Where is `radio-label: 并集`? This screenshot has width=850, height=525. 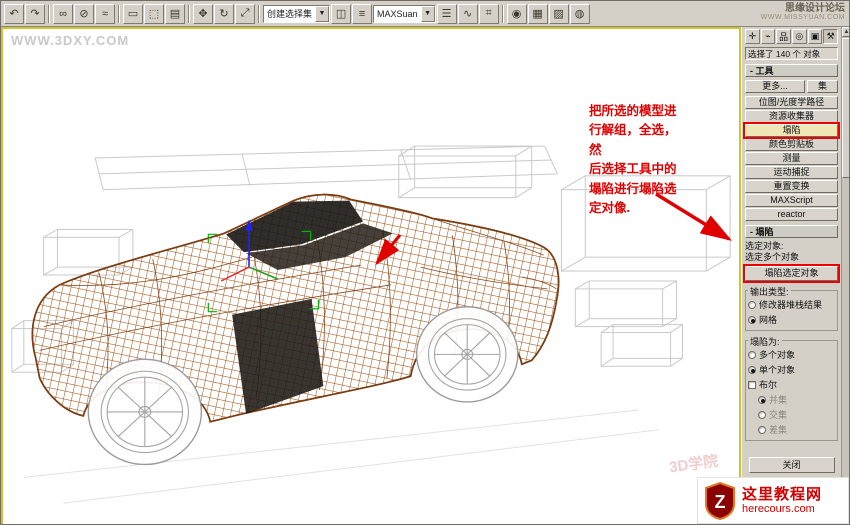 radio-label: 并集 is located at coordinates (778, 400).